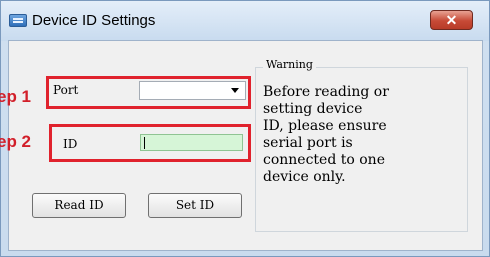 The height and width of the screenshot is (257, 490). Describe the element at coordinates (79, 205) in the screenshot. I see `read-id-button: Read ID` at that location.